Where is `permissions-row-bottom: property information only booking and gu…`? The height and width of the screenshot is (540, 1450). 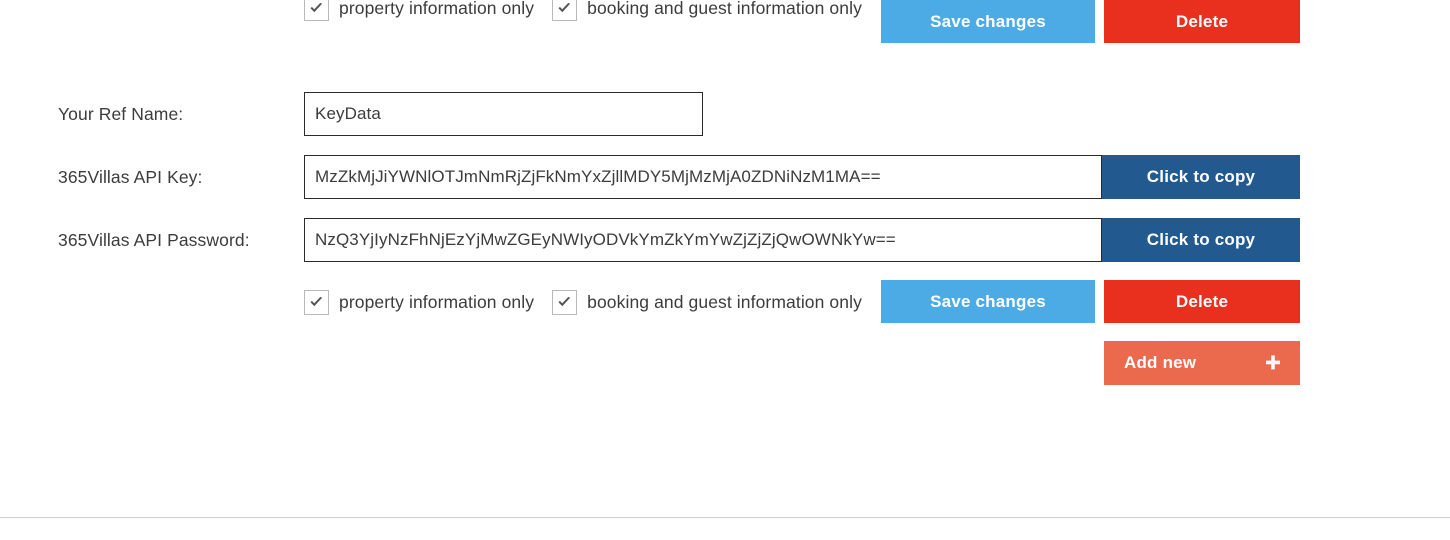 permissions-row-bottom: property information only booking and gu… is located at coordinates (725, 302).